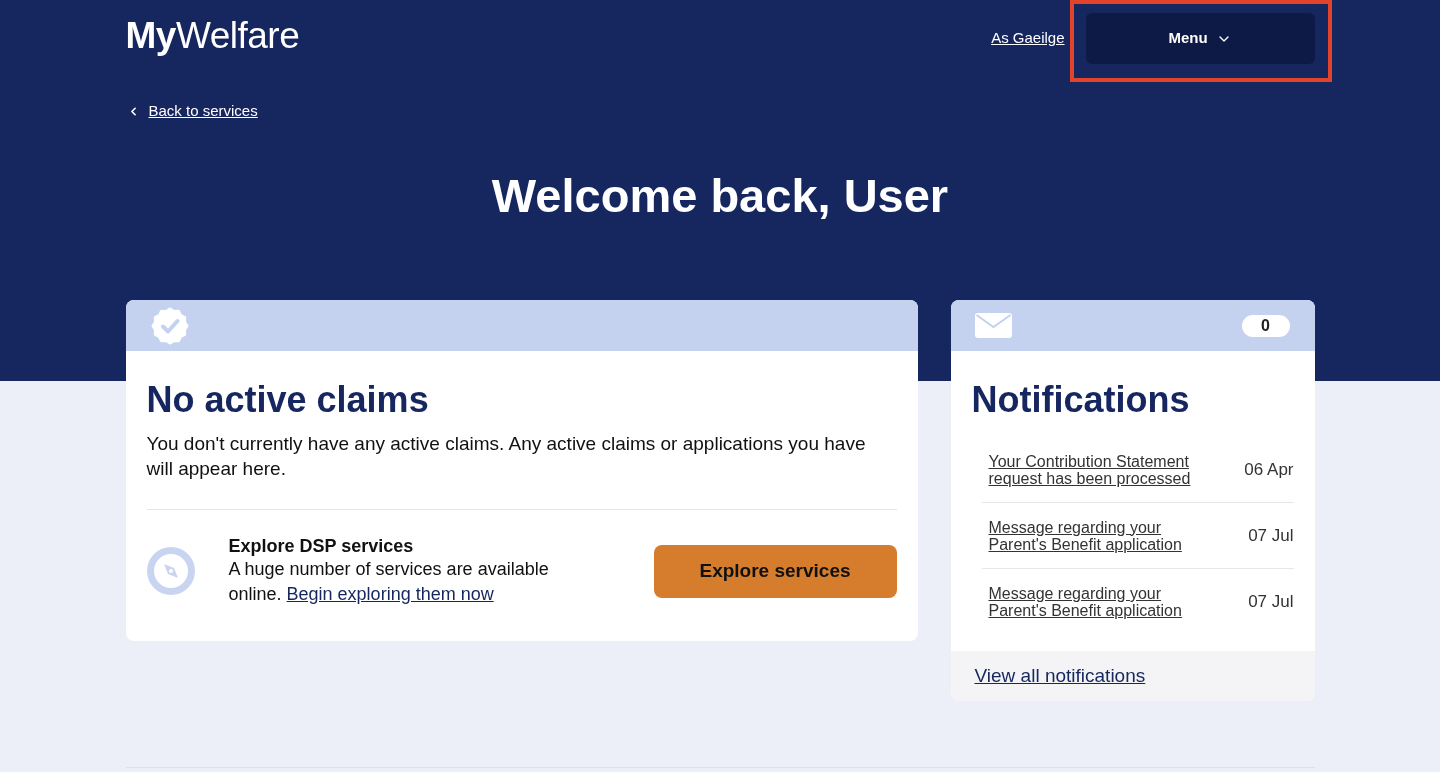 The height and width of the screenshot is (772, 1440). Describe the element at coordinates (1265, 325) in the screenshot. I see `count-badge: 0` at that location.